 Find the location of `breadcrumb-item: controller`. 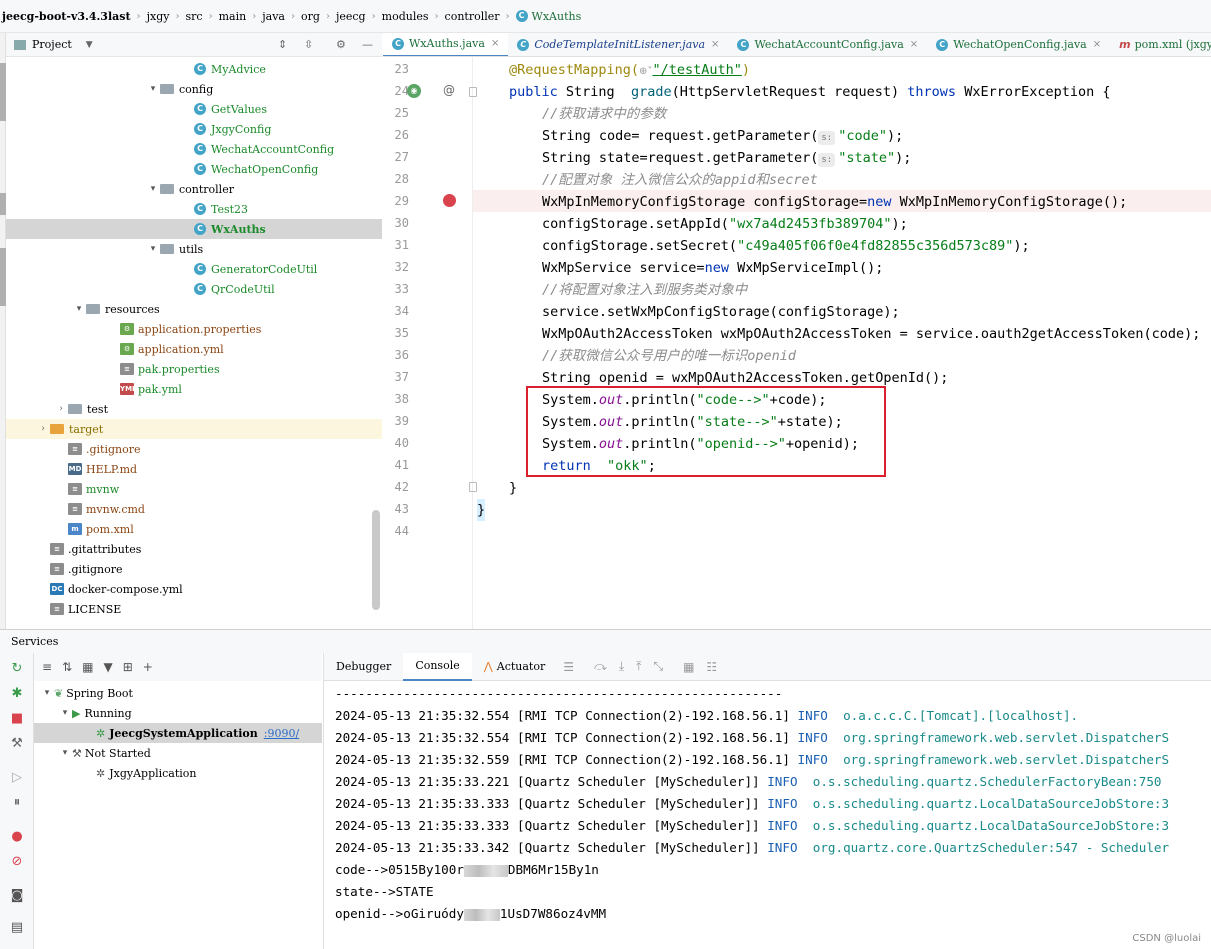

breadcrumb-item: controller is located at coordinates (472, 16).